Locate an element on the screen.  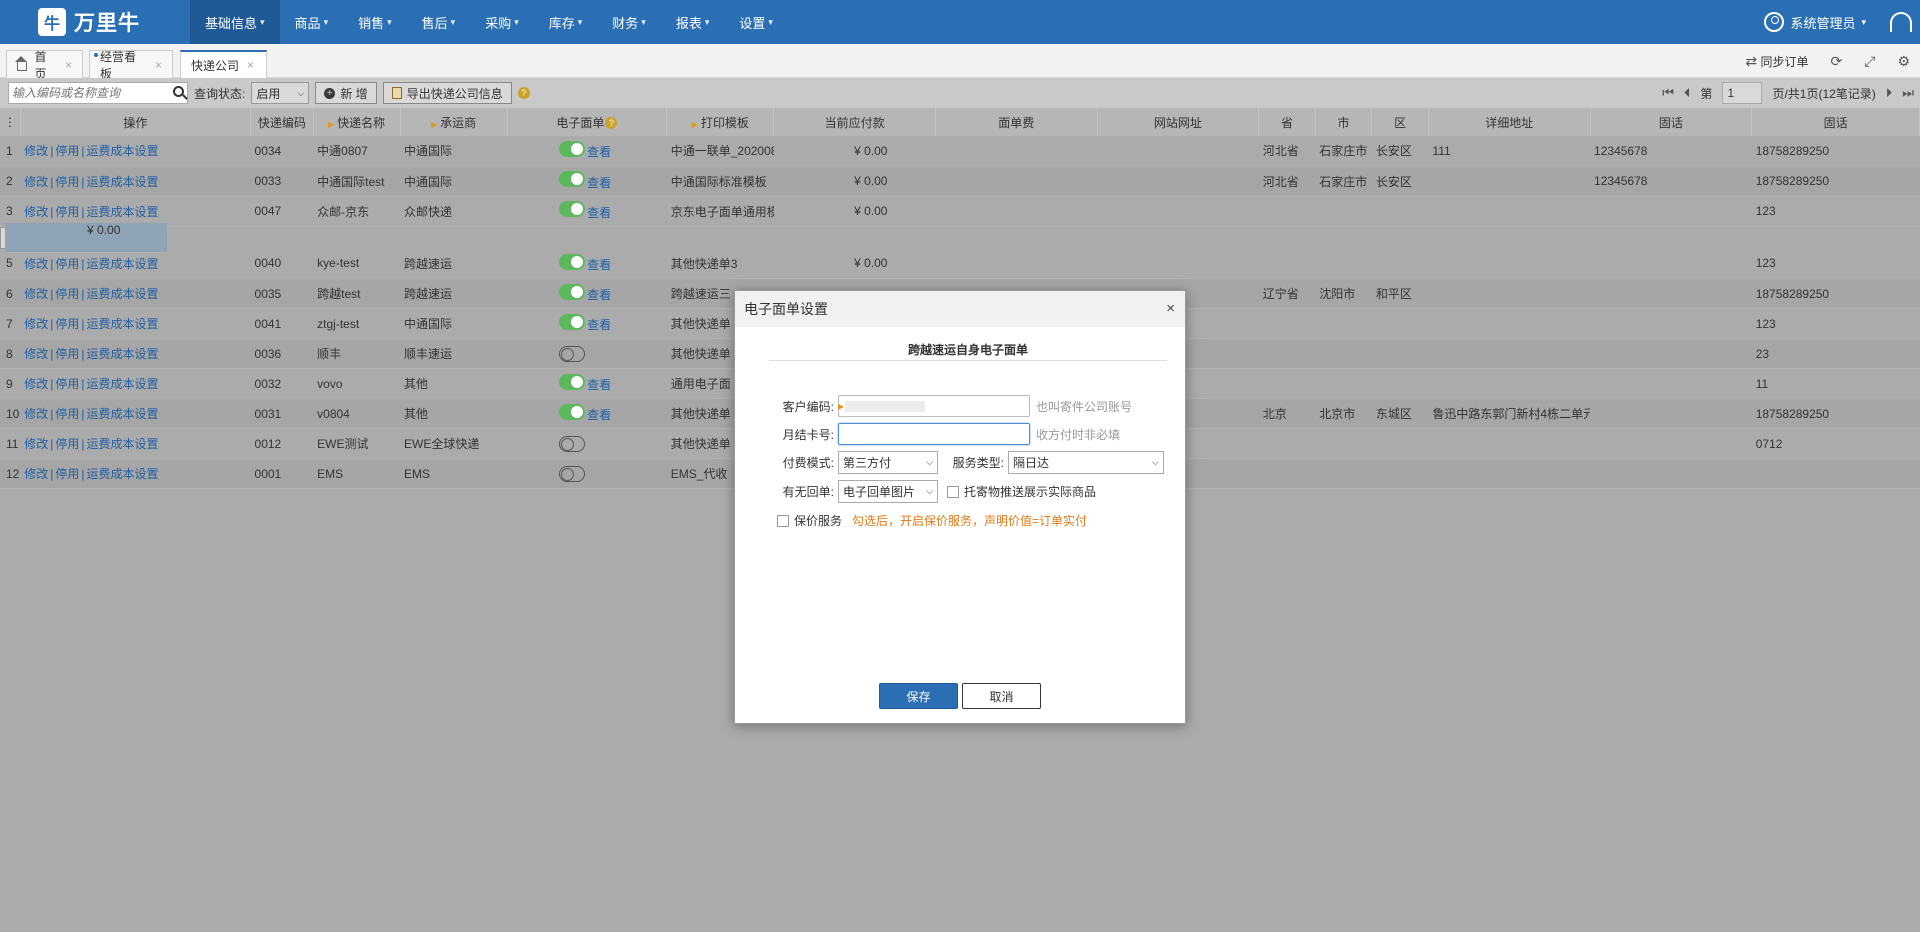
tab-home: 首页 × is located at coordinates (44, 65).